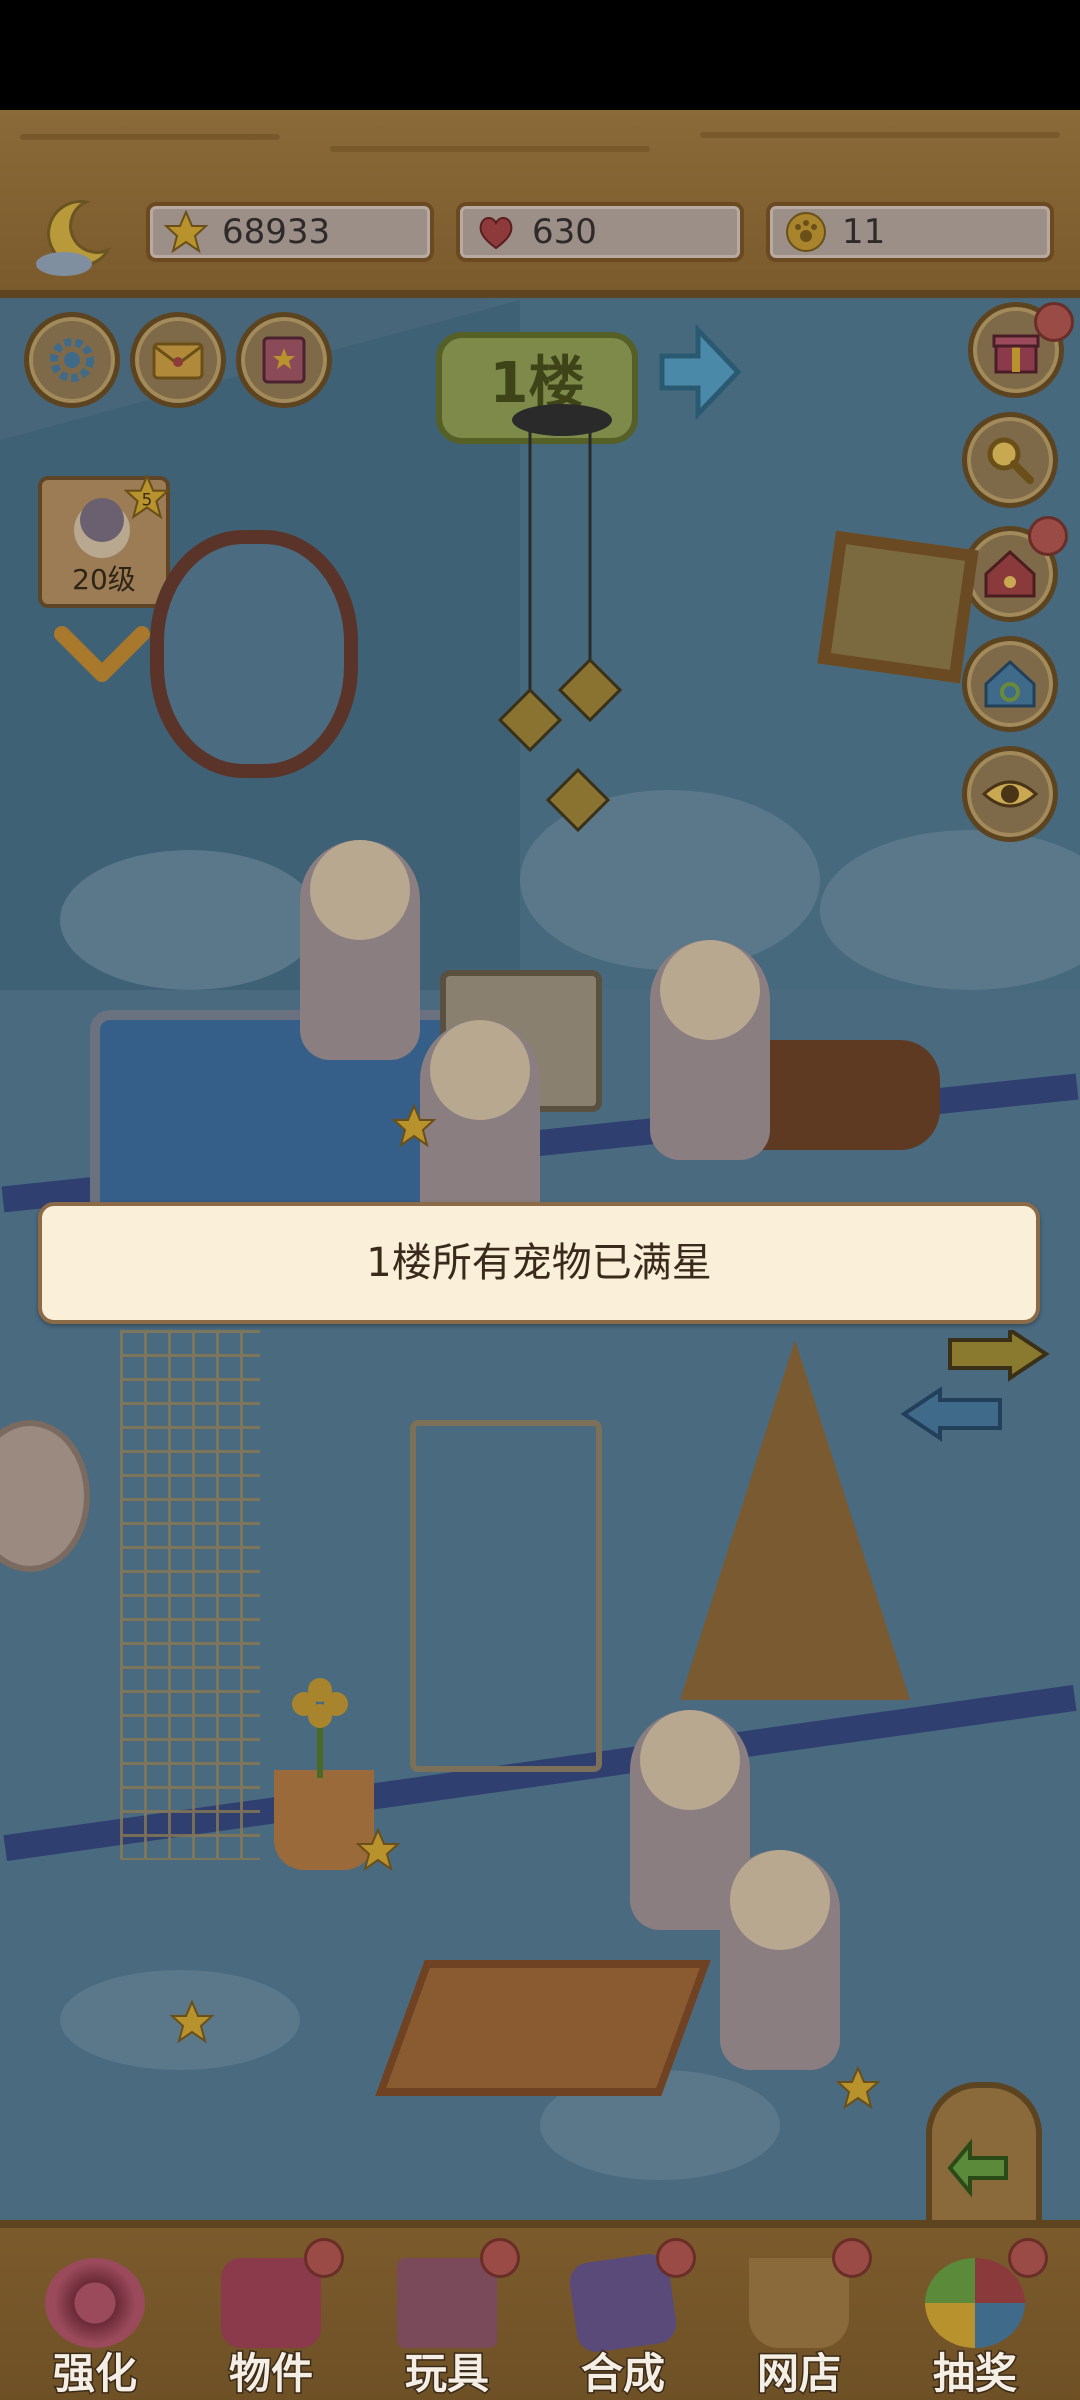 This screenshot has width=1080, height=2400. I want to click on bottom-nav: 强化 物件 玩具 合成 网店 抽奖, so click(540, 2310).